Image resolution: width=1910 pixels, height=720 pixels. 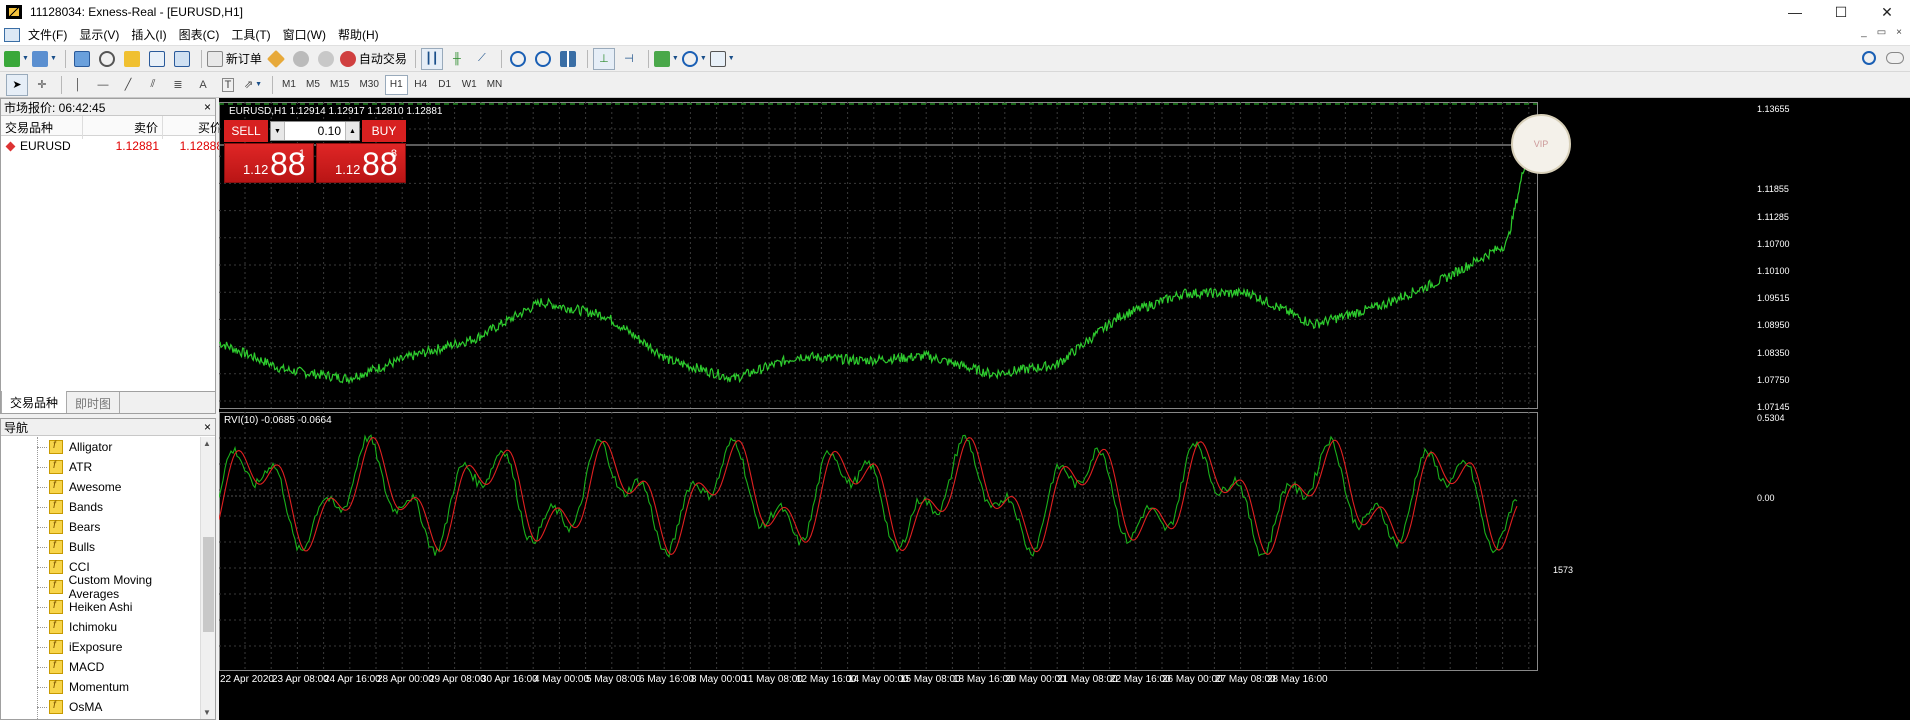 What do you see at coordinates (101, 687) in the screenshot?
I see `indicator-item: Momentum` at bounding box center [101, 687].